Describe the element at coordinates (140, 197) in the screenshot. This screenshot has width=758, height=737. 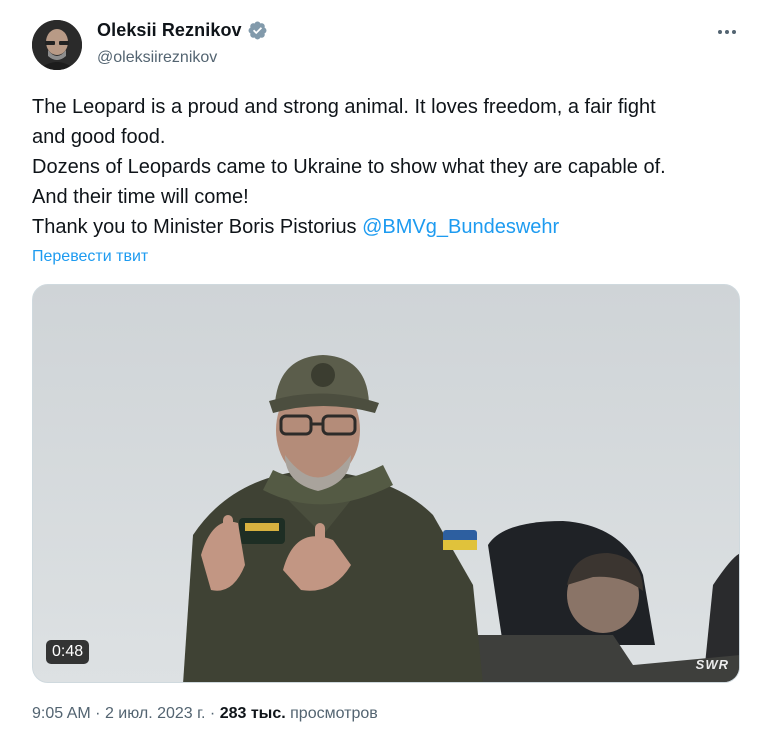
I see `tweet-text-line: And their time will come!` at that location.